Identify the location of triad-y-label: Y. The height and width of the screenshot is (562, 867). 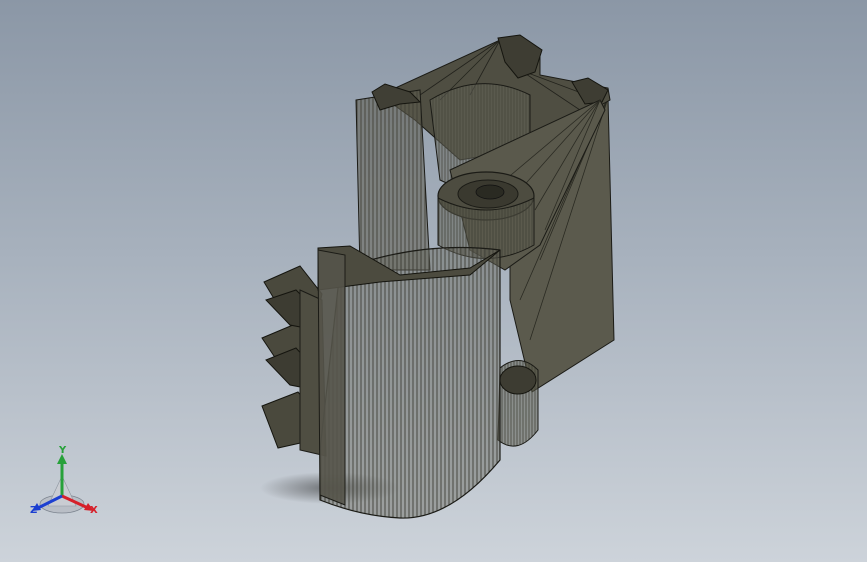
(63, 450).